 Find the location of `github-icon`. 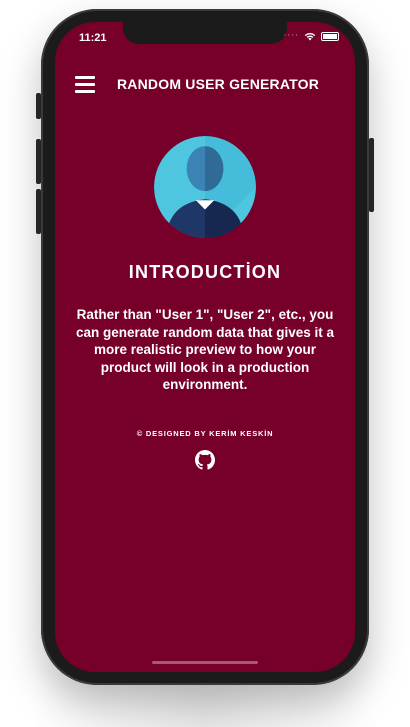

github-icon is located at coordinates (205, 460).